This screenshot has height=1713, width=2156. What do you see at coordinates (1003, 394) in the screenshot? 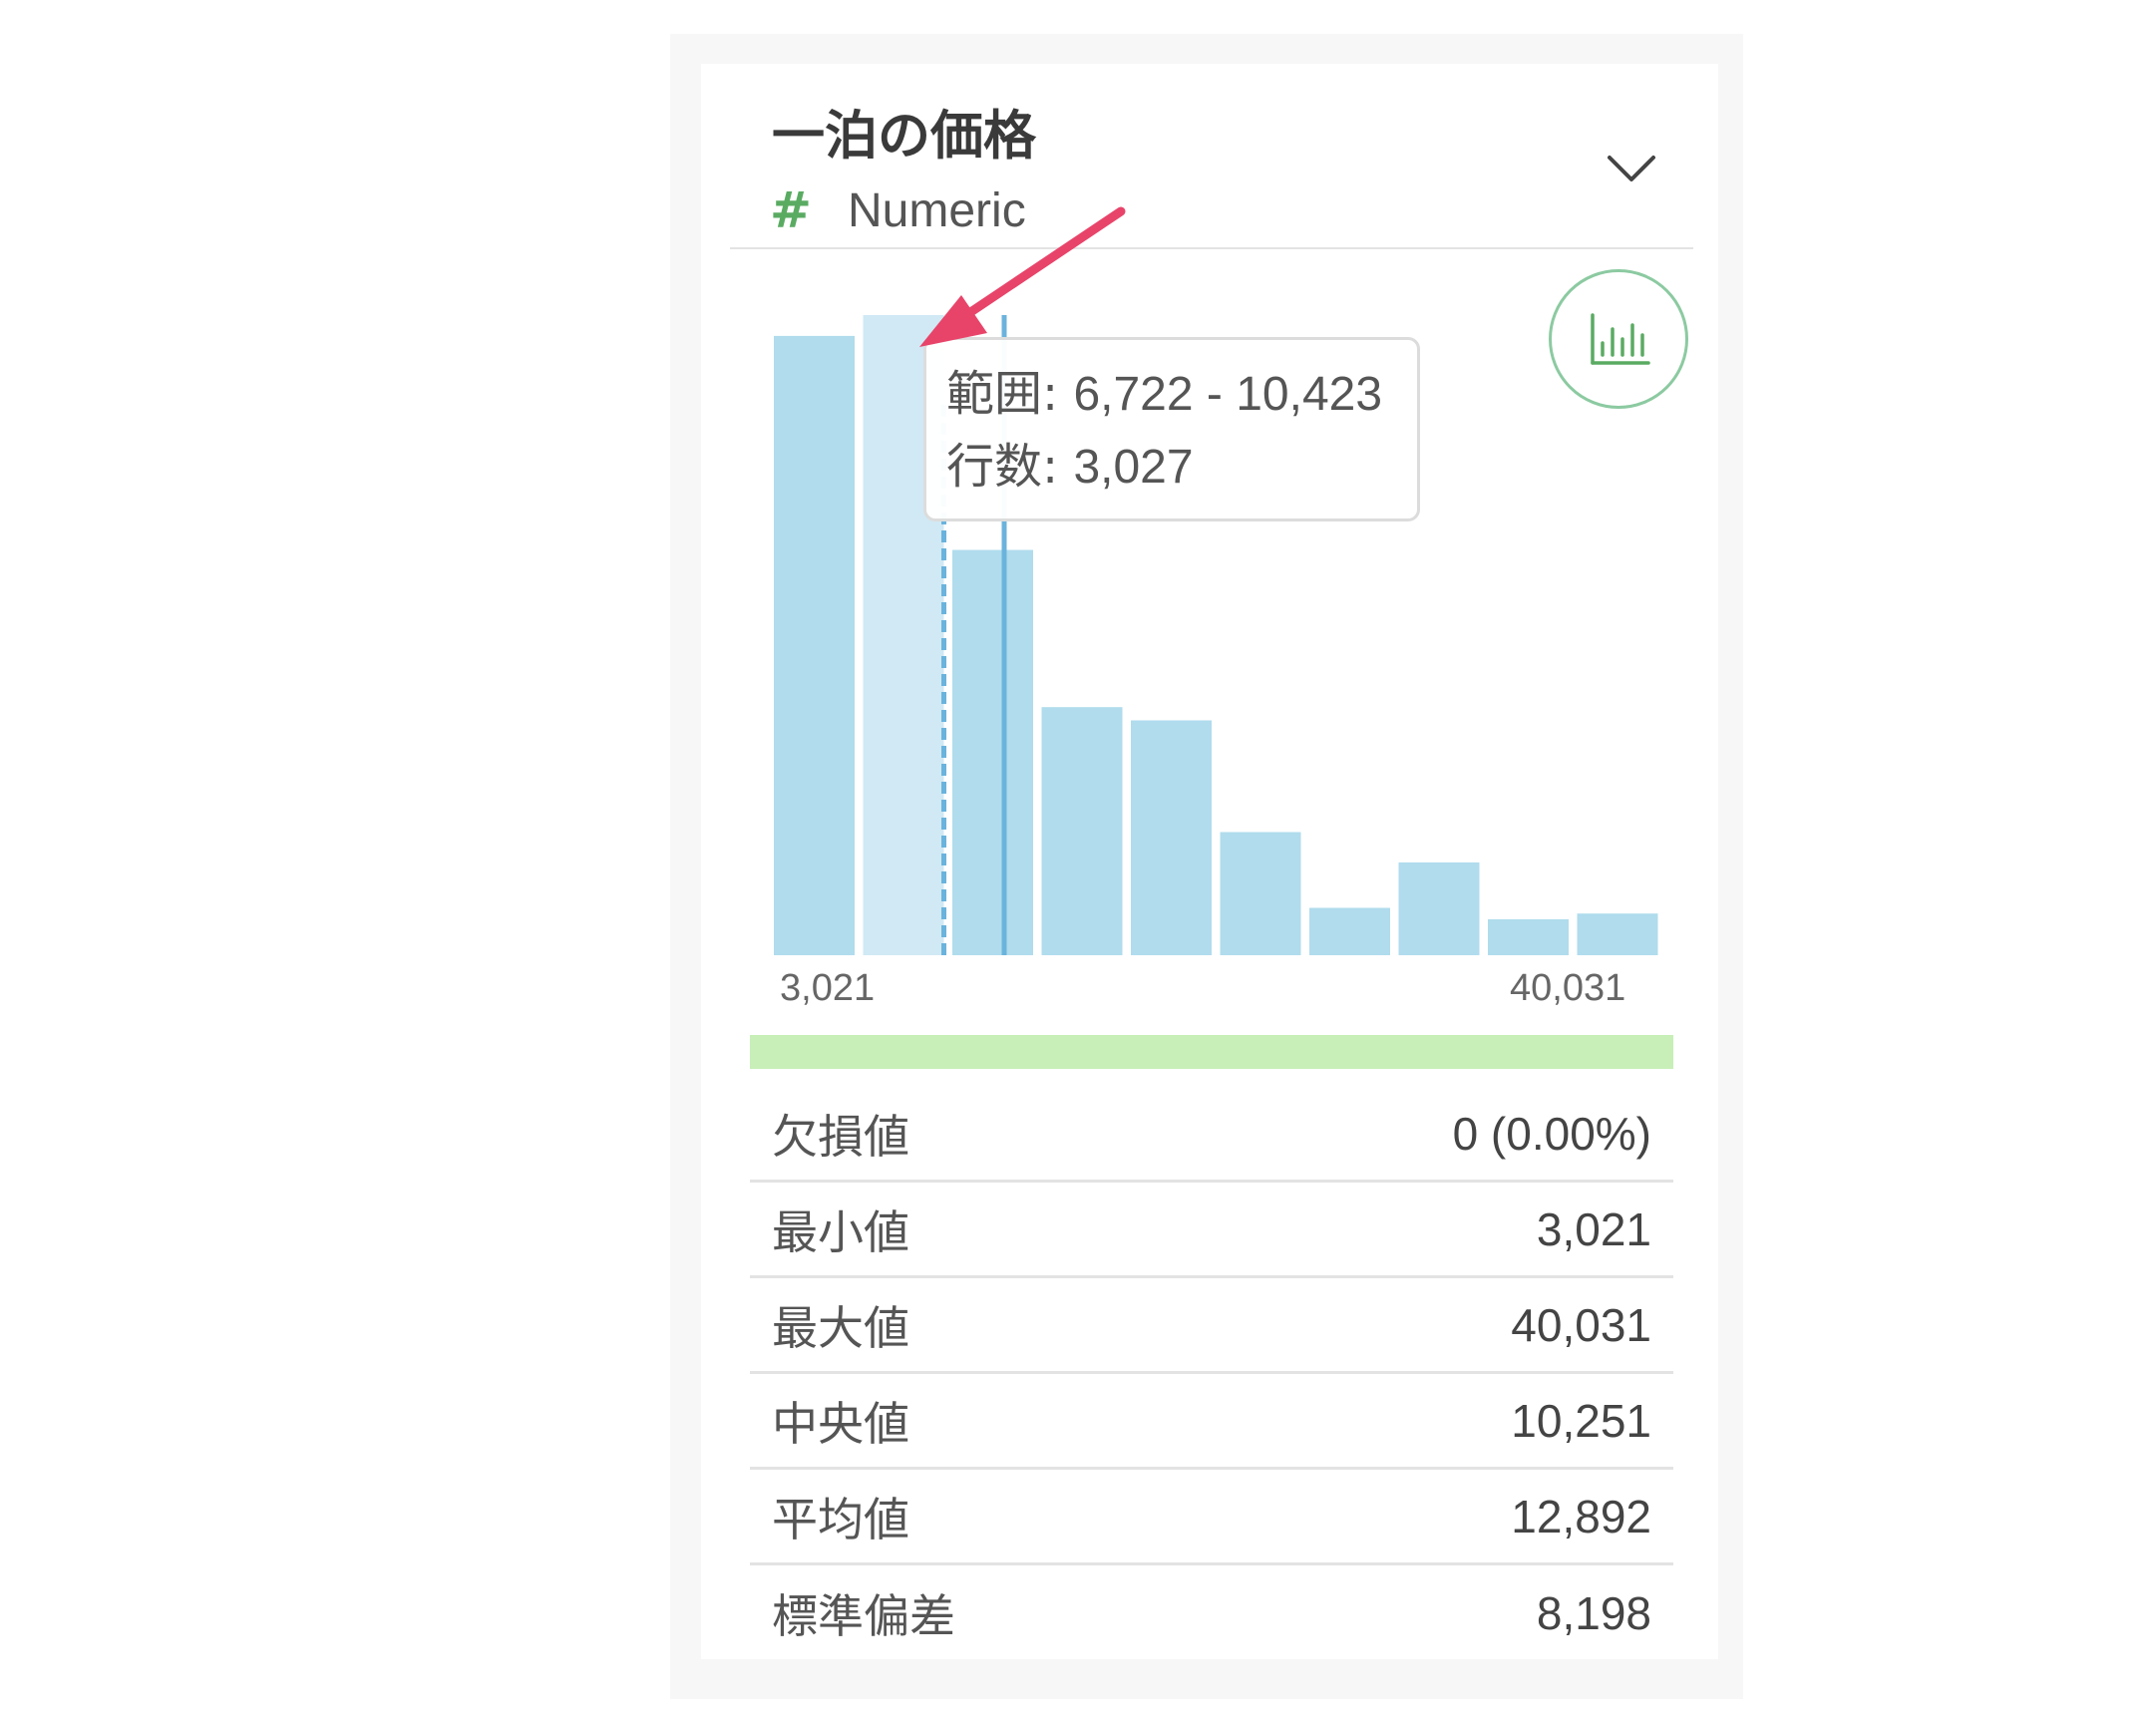
I see `tooltip-range-label: 範囲:` at bounding box center [1003, 394].